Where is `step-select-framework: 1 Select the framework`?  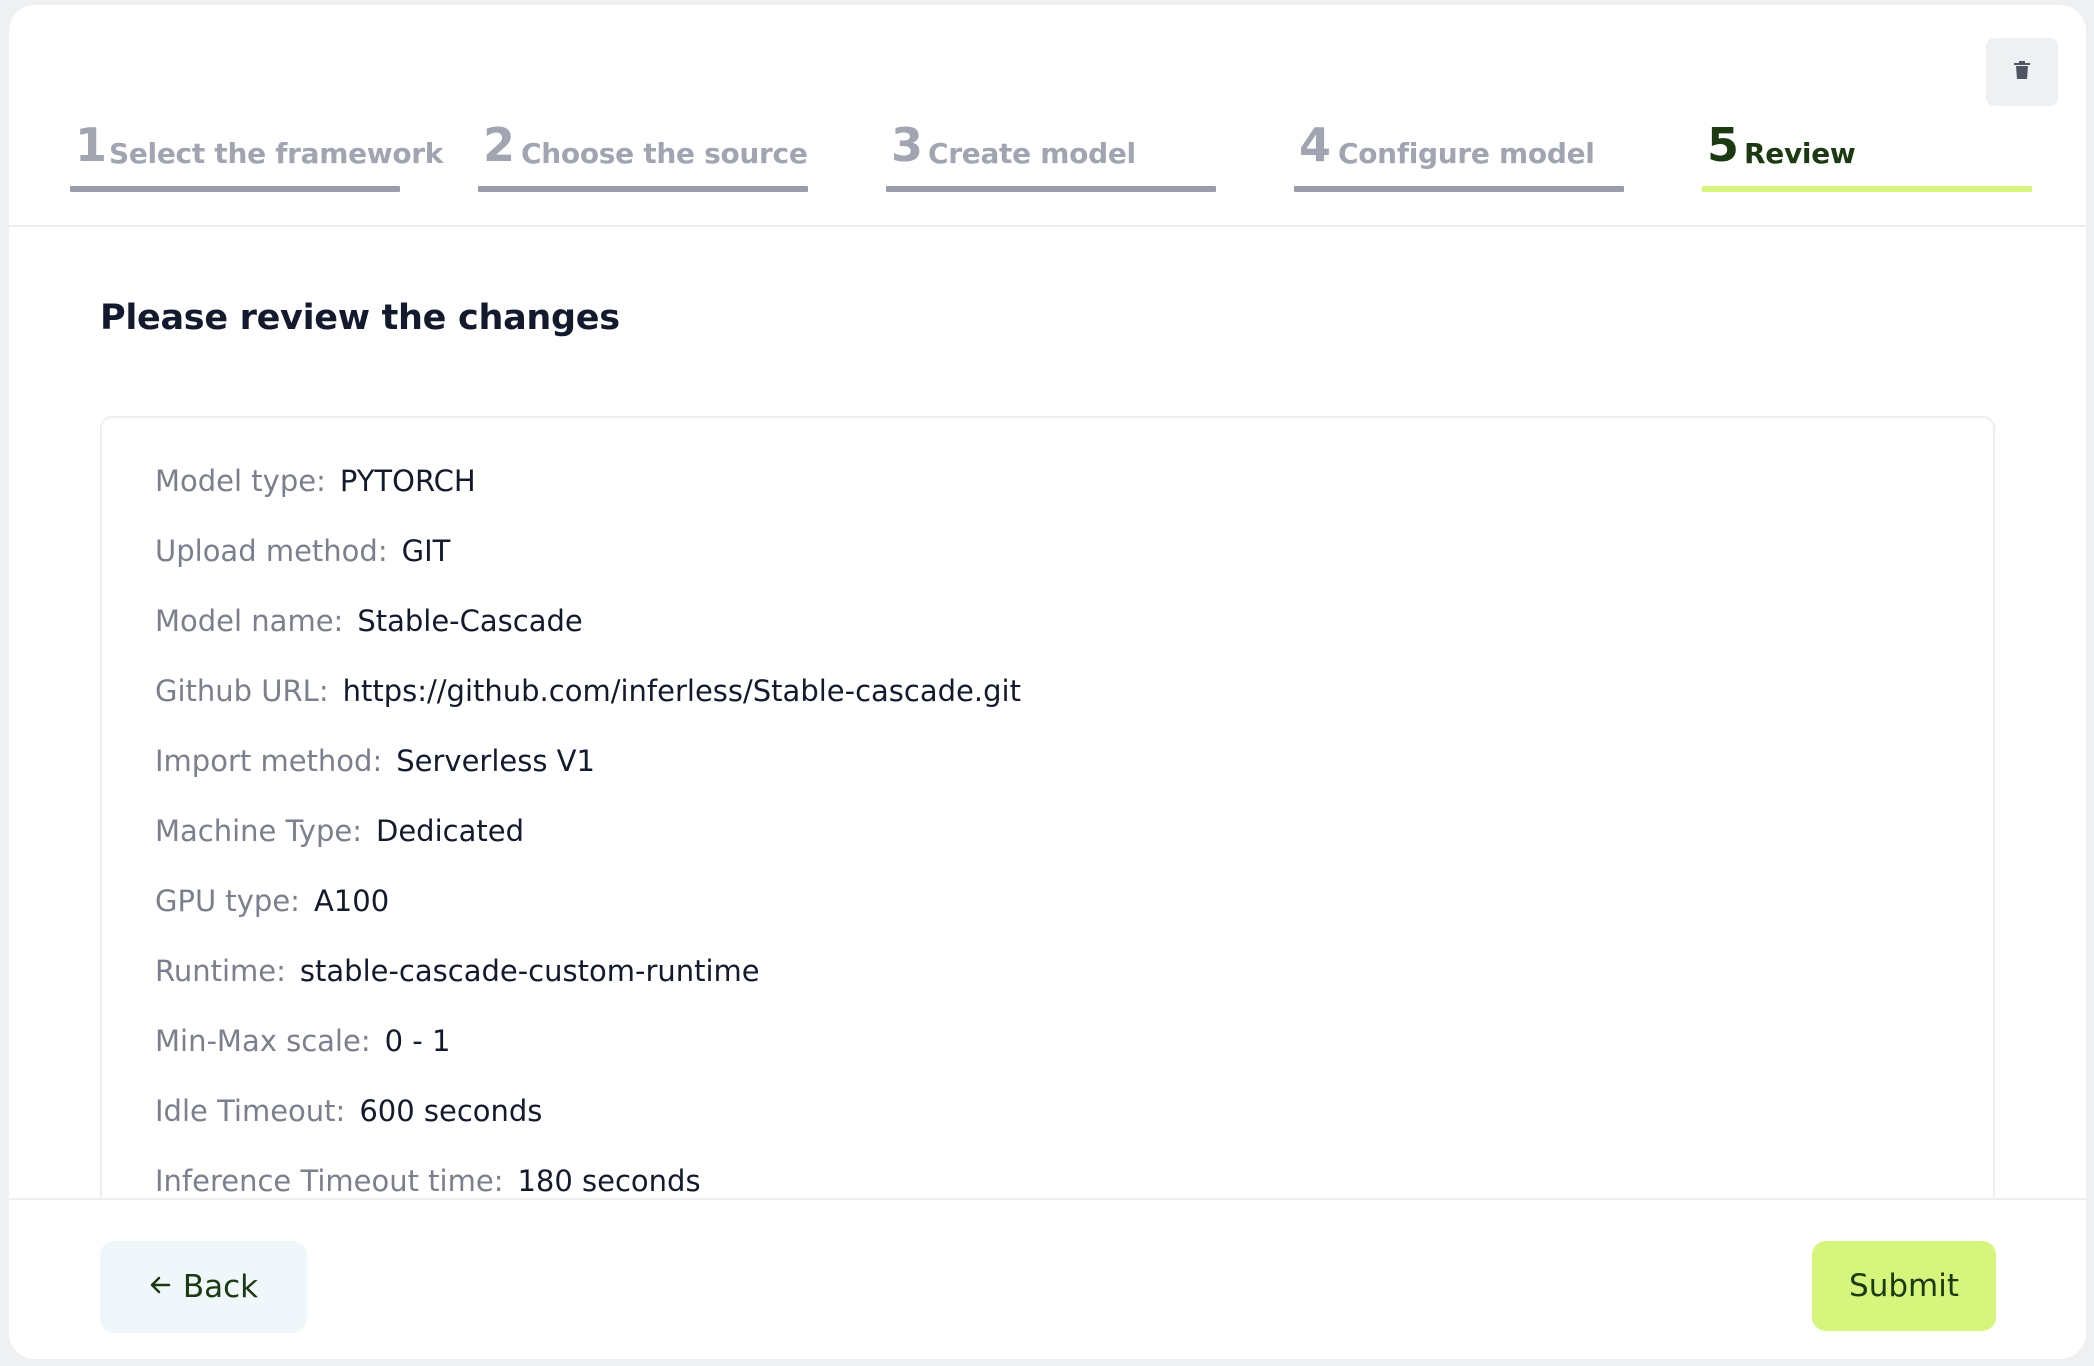 step-select-framework: 1 Select the framework is located at coordinates (256, 154).